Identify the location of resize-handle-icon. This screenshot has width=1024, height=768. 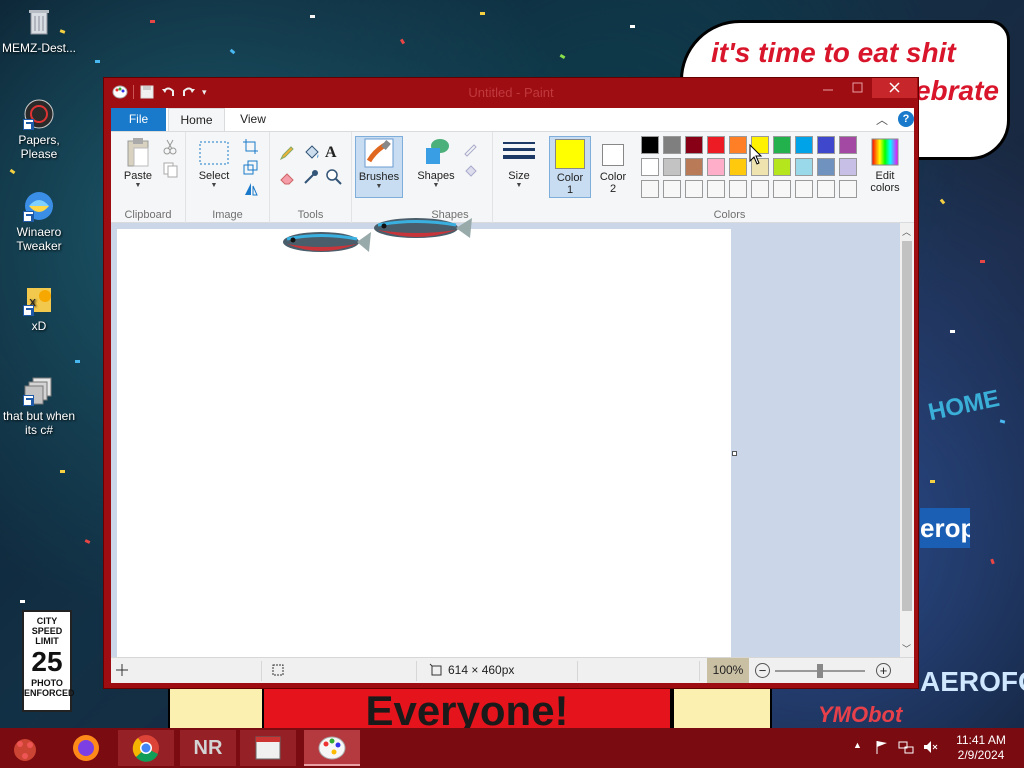
(734, 453).